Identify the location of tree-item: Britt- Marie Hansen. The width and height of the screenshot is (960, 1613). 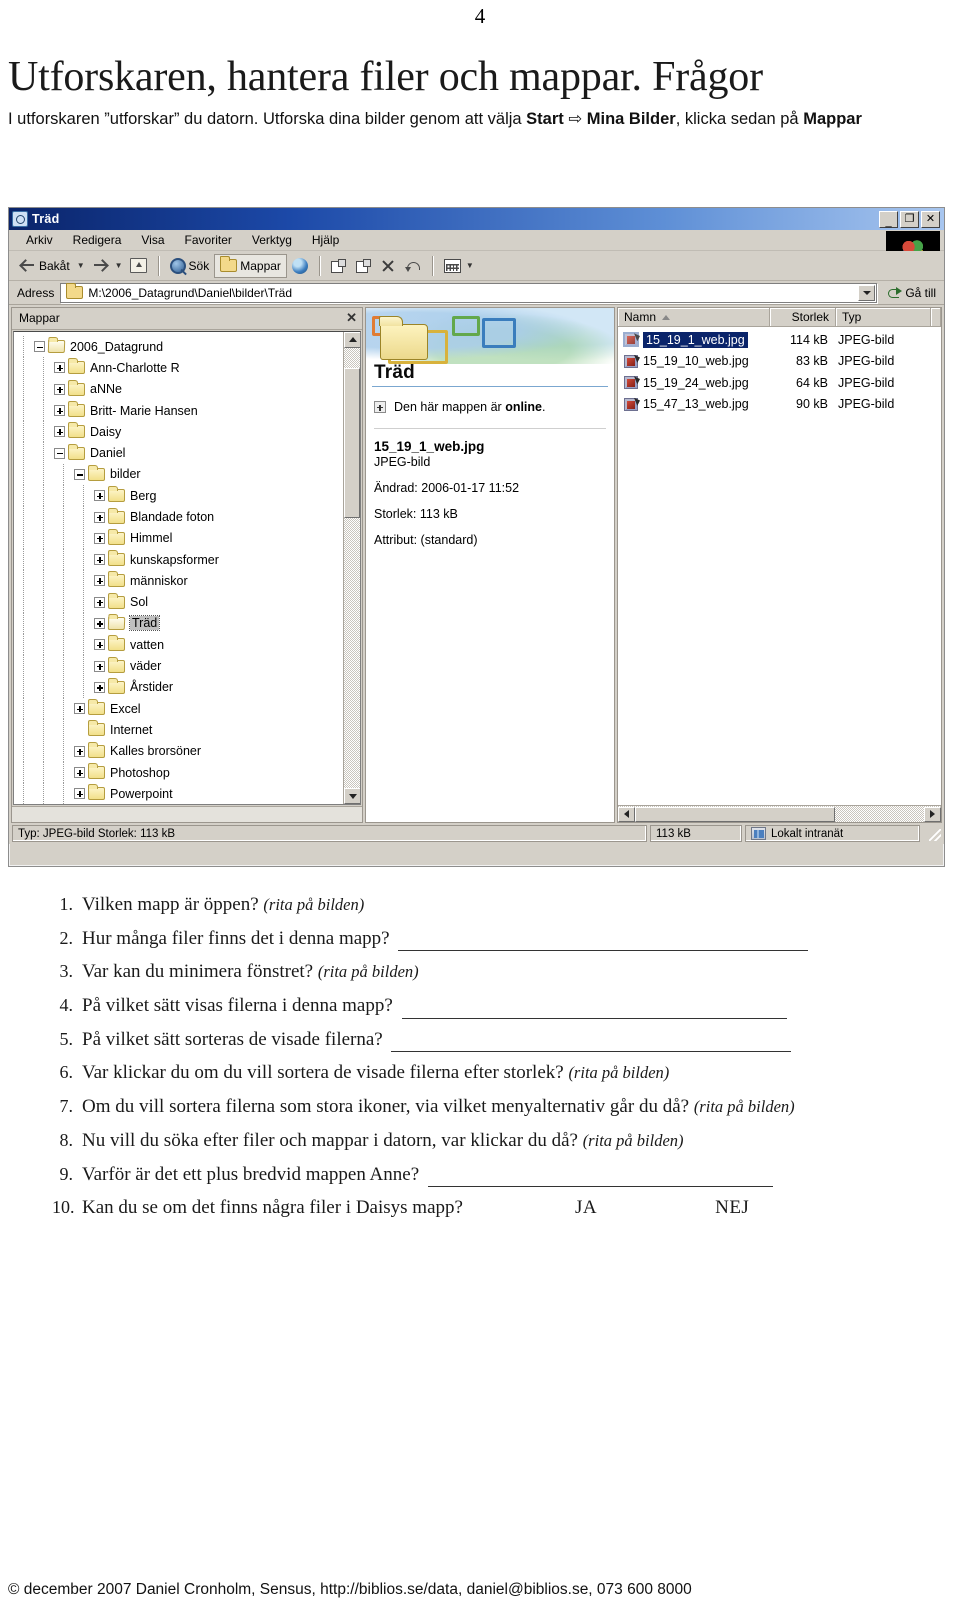
(178, 410).